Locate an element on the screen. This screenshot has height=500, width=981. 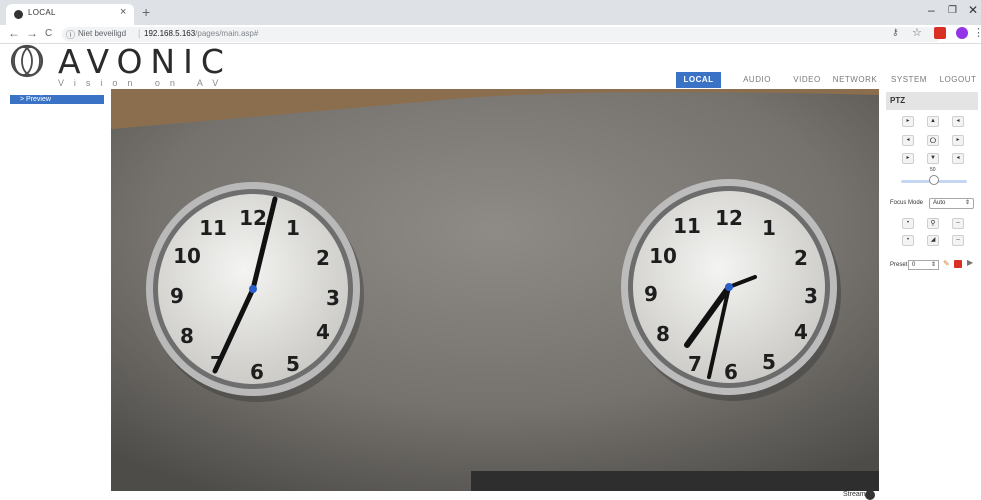
key-icon: ⚷ is located at coordinates (895, 32).